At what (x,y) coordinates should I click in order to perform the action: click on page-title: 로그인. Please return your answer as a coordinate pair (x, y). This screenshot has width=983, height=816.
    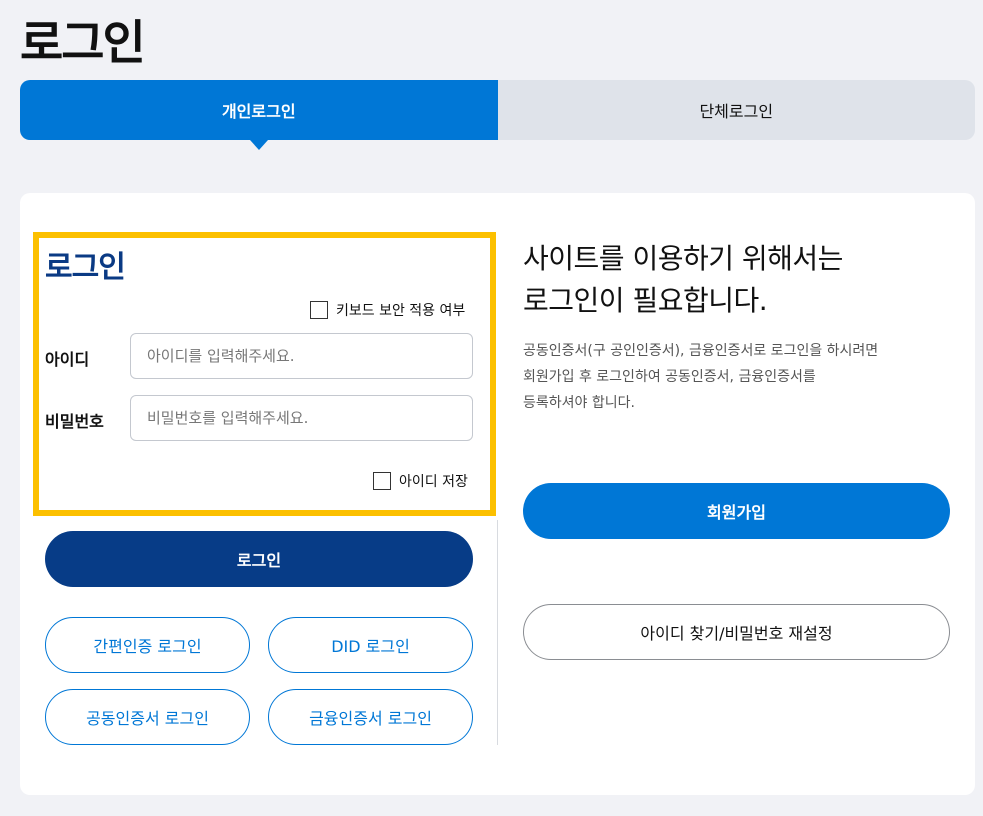
    Looking at the image, I should click on (83, 43).